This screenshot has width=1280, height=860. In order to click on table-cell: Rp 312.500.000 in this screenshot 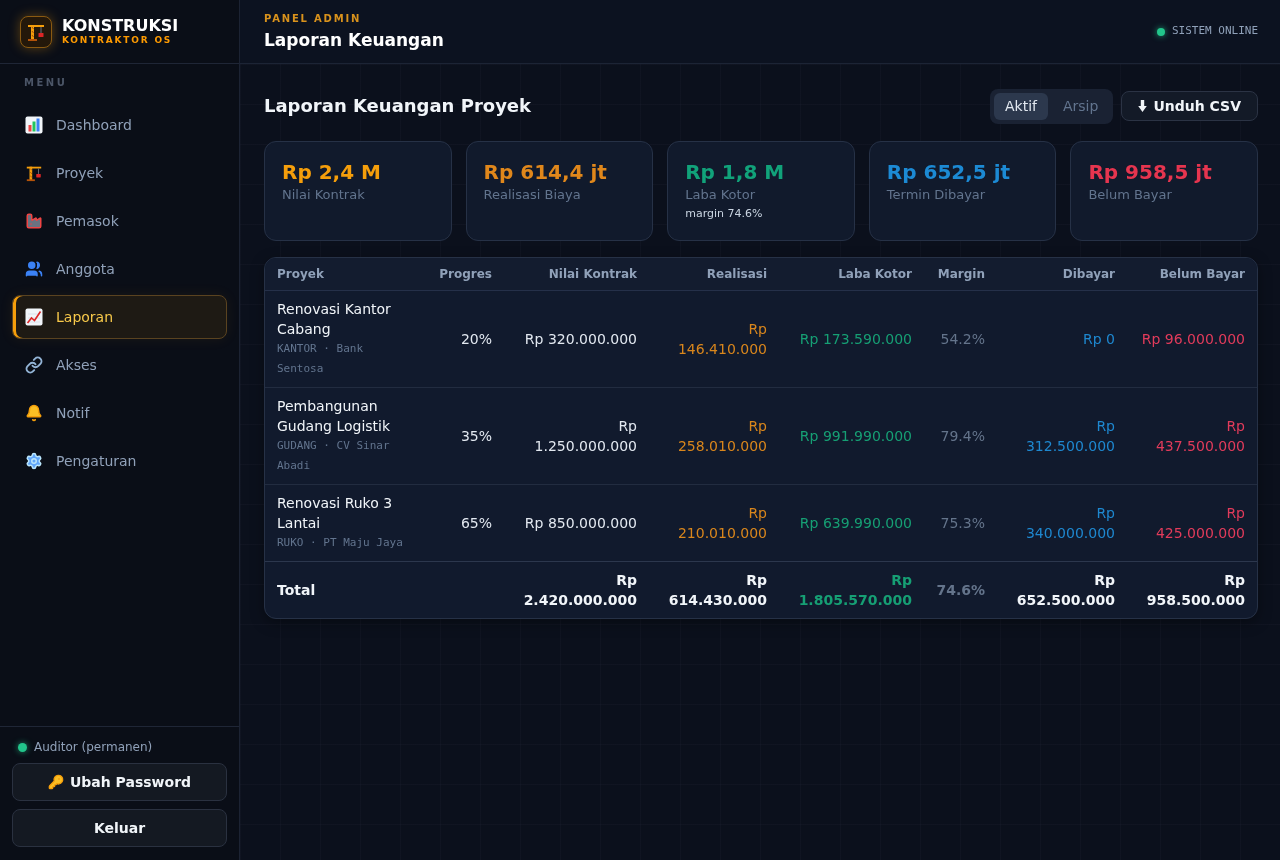, I will do `click(1062, 436)`.